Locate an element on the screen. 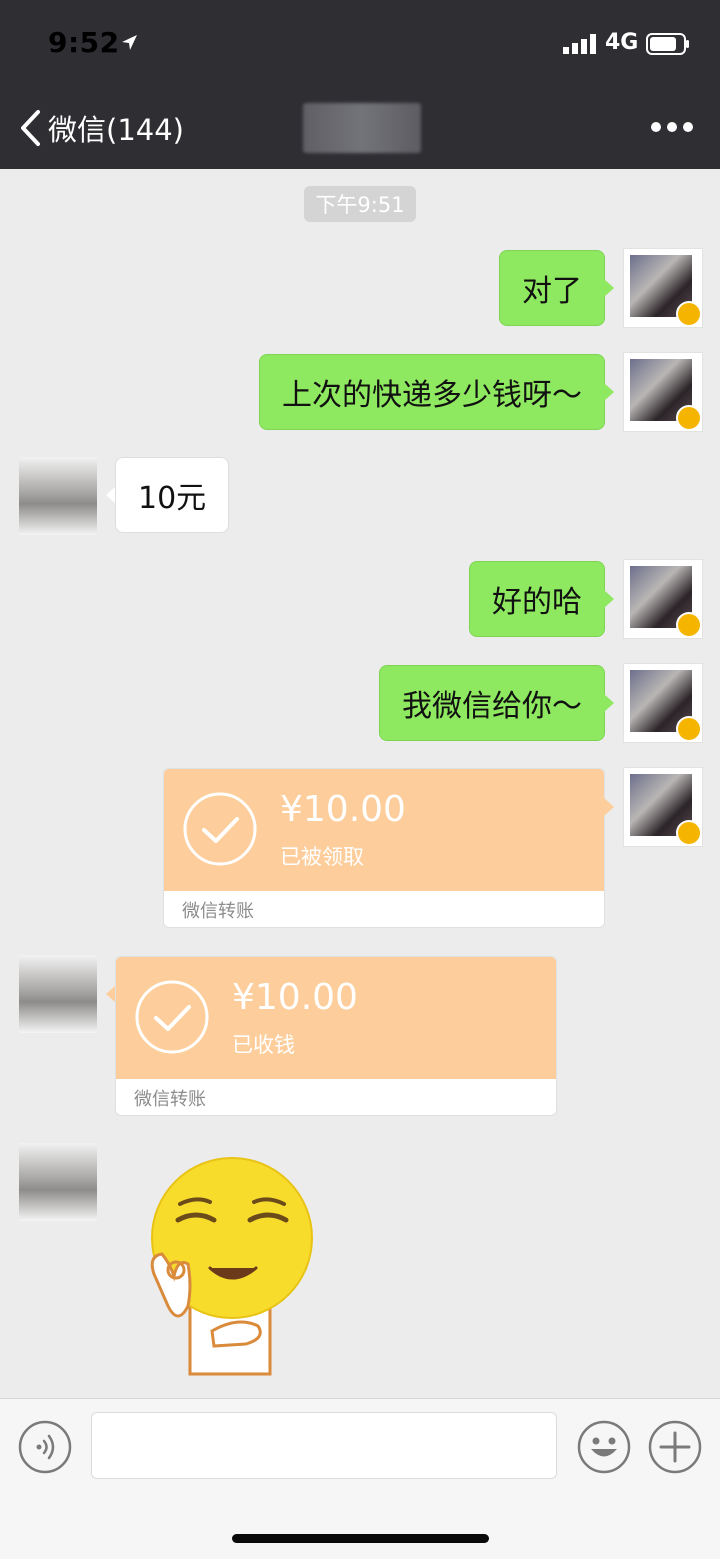 The width and height of the screenshot is (720, 1559). back-button: 微信(144) is located at coordinates (101, 128).